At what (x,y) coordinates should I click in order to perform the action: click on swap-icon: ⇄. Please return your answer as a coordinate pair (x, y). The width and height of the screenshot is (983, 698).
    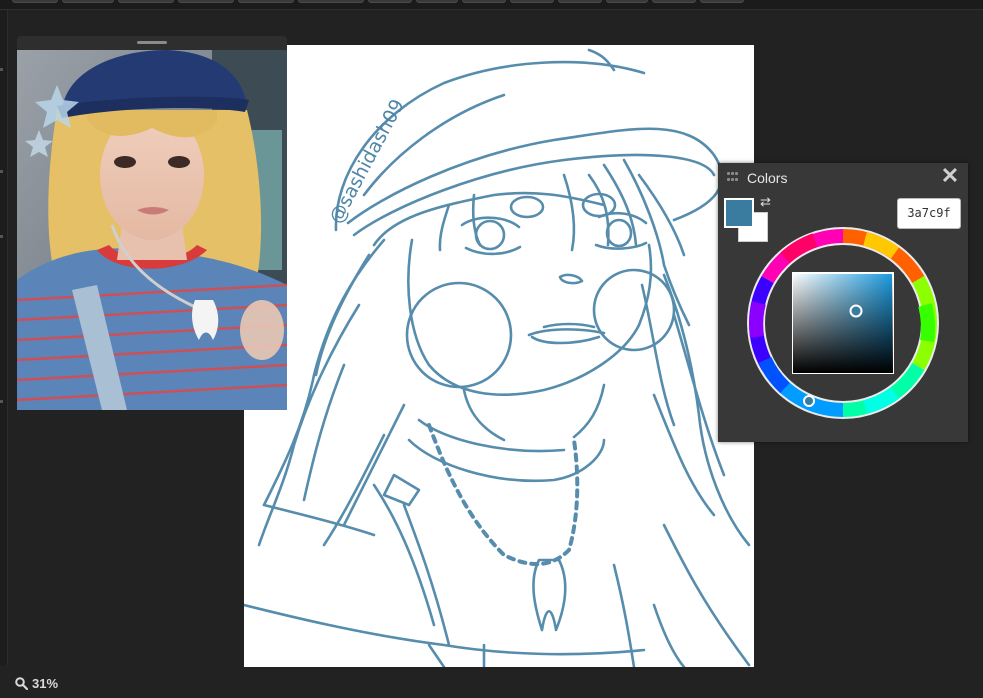
    Looking at the image, I should click on (765, 201).